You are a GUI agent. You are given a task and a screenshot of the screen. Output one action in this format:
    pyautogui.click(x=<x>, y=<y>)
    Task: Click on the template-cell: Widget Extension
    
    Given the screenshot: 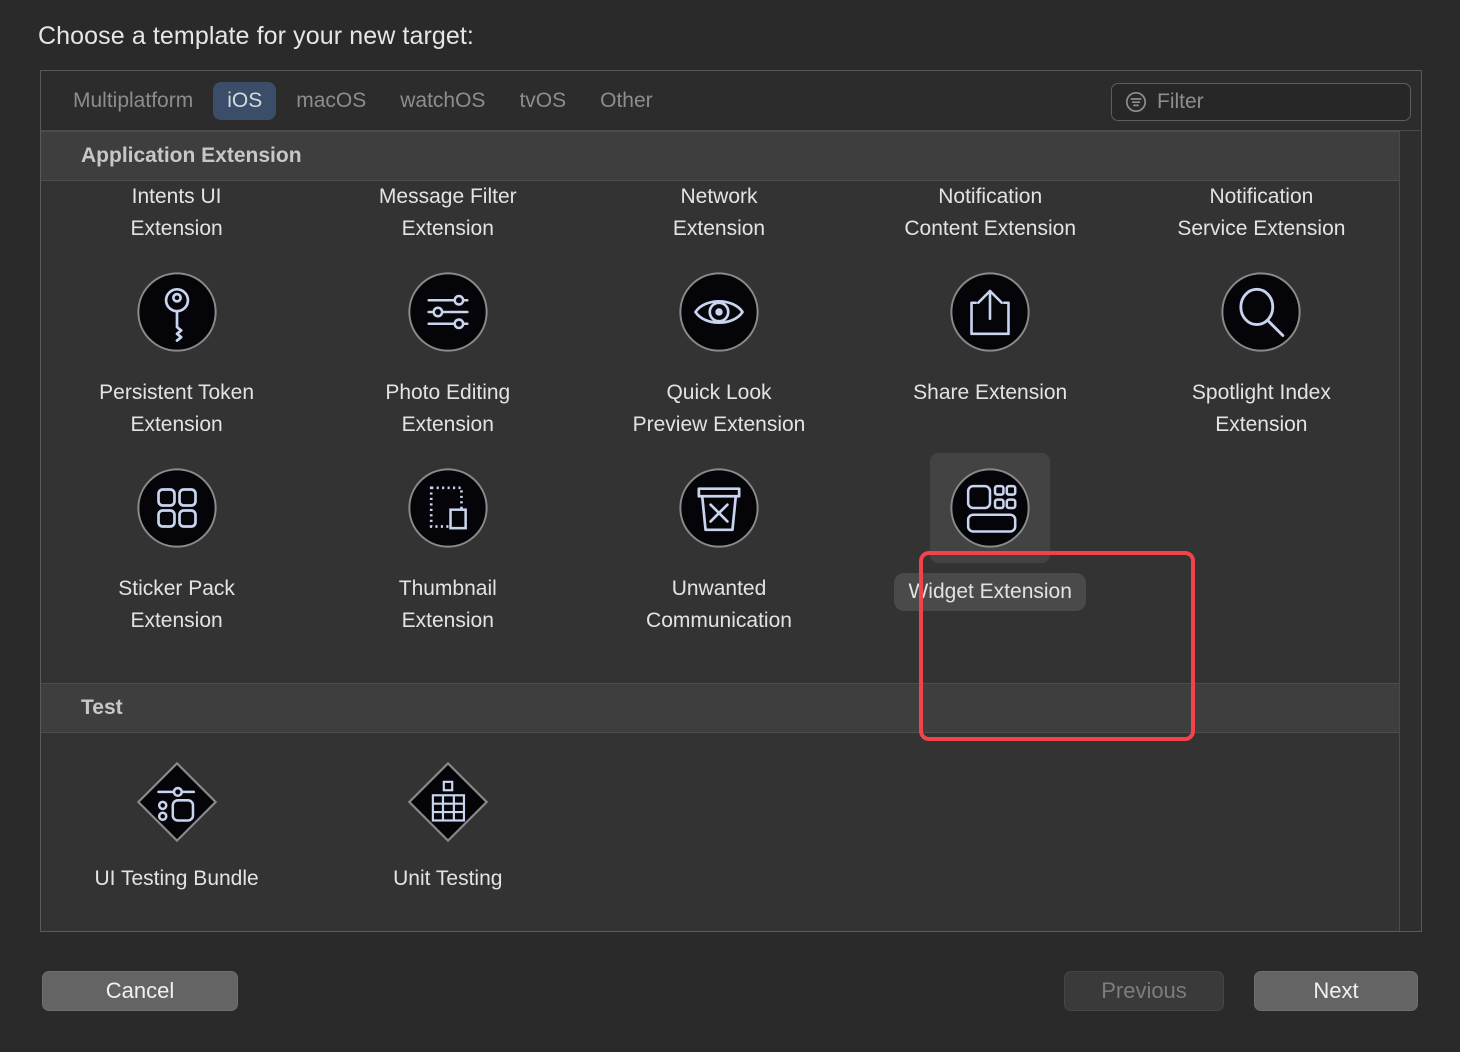 What is the action you would take?
    pyautogui.click(x=990, y=611)
    